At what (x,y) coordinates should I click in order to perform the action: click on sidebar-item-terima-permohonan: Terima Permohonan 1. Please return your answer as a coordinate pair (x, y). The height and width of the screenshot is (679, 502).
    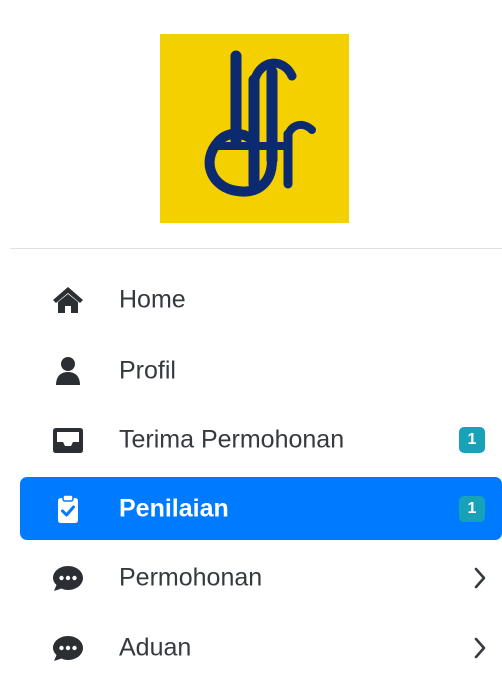
    Looking at the image, I should click on (261, 439).